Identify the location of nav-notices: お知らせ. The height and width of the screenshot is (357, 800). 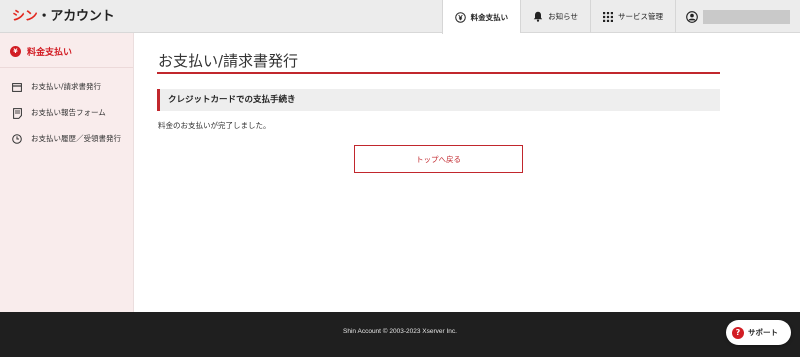
(555, 16).